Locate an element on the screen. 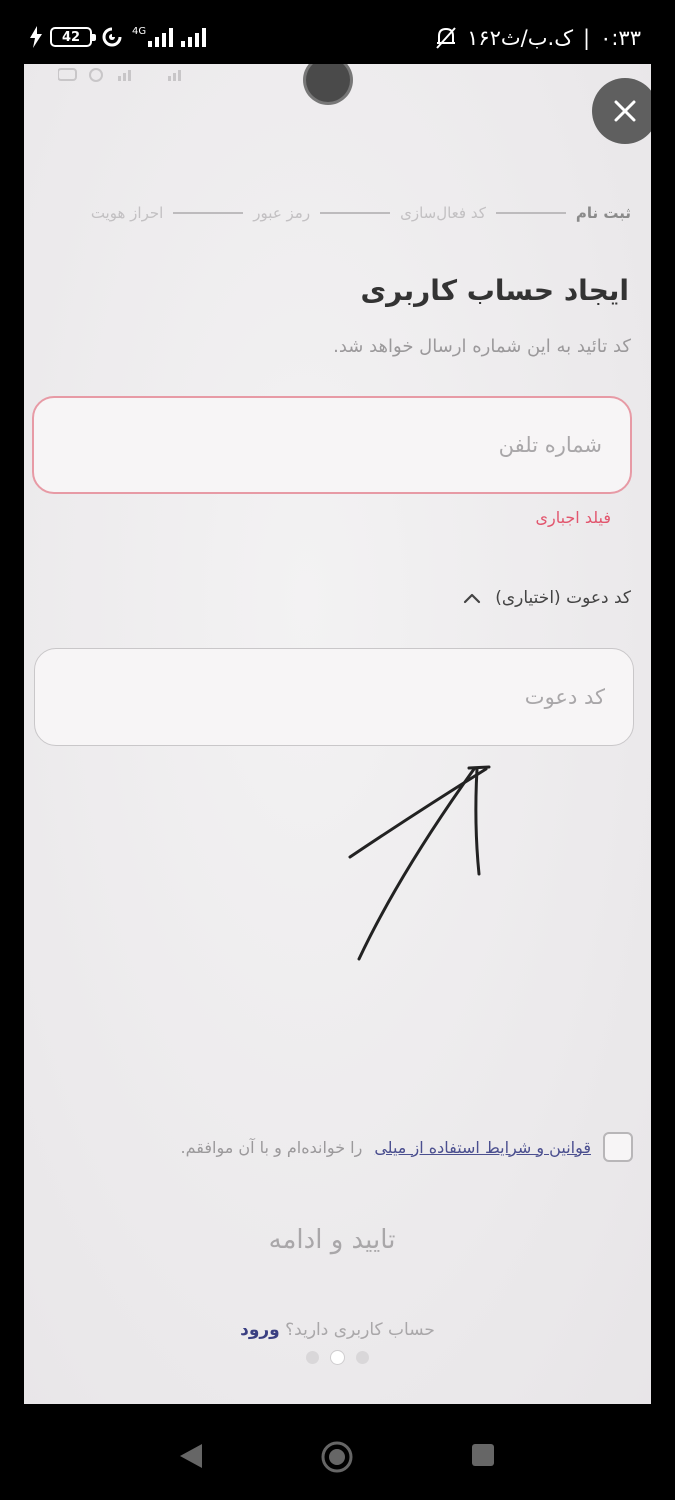 The width and height of the screenshot is (675, 1500). terms-checkbox is located at coordinates (618, 1147).